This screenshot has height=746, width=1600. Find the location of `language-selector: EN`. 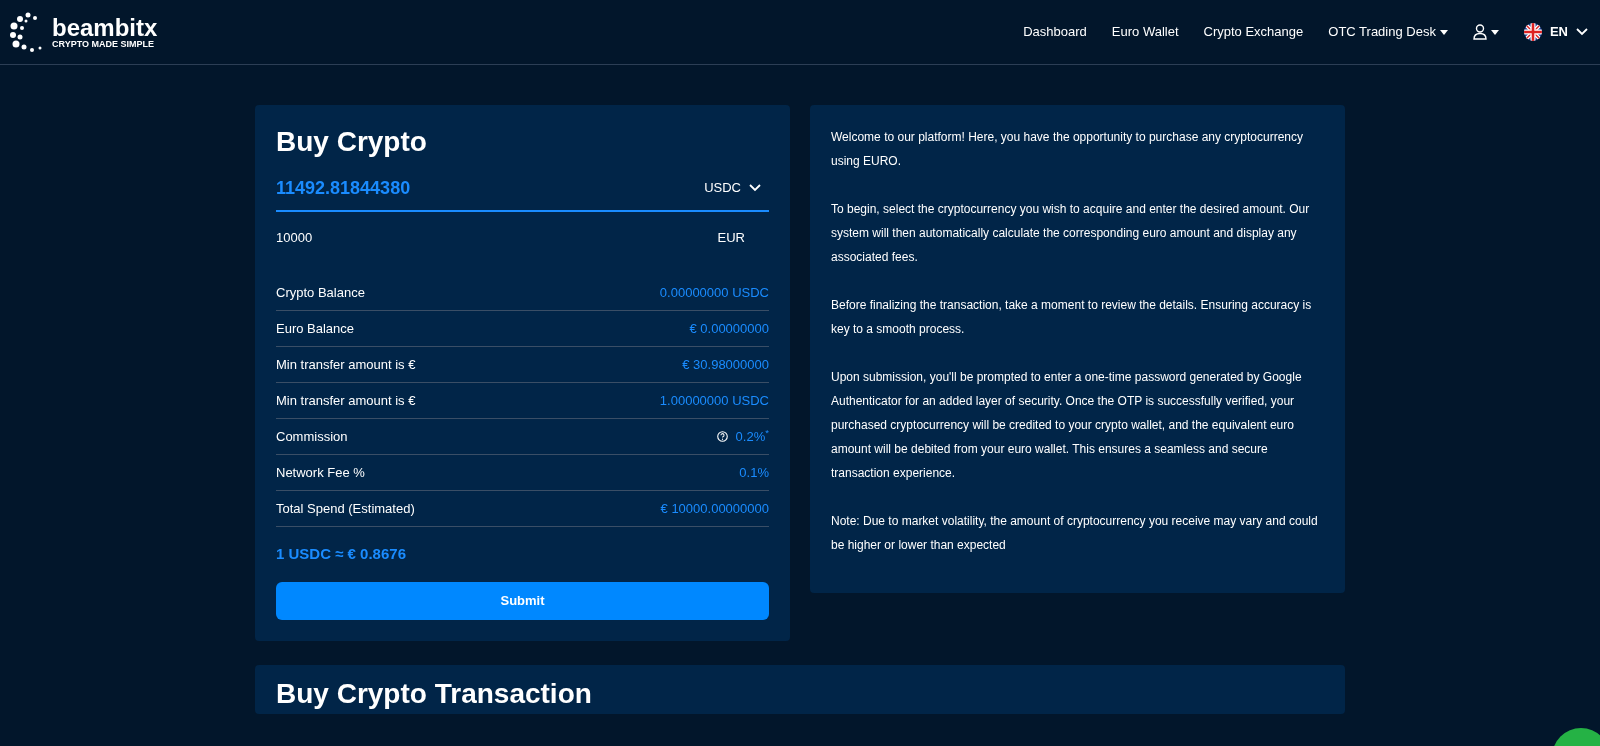

language-selector: EN is located at coordinates (1555, 32).